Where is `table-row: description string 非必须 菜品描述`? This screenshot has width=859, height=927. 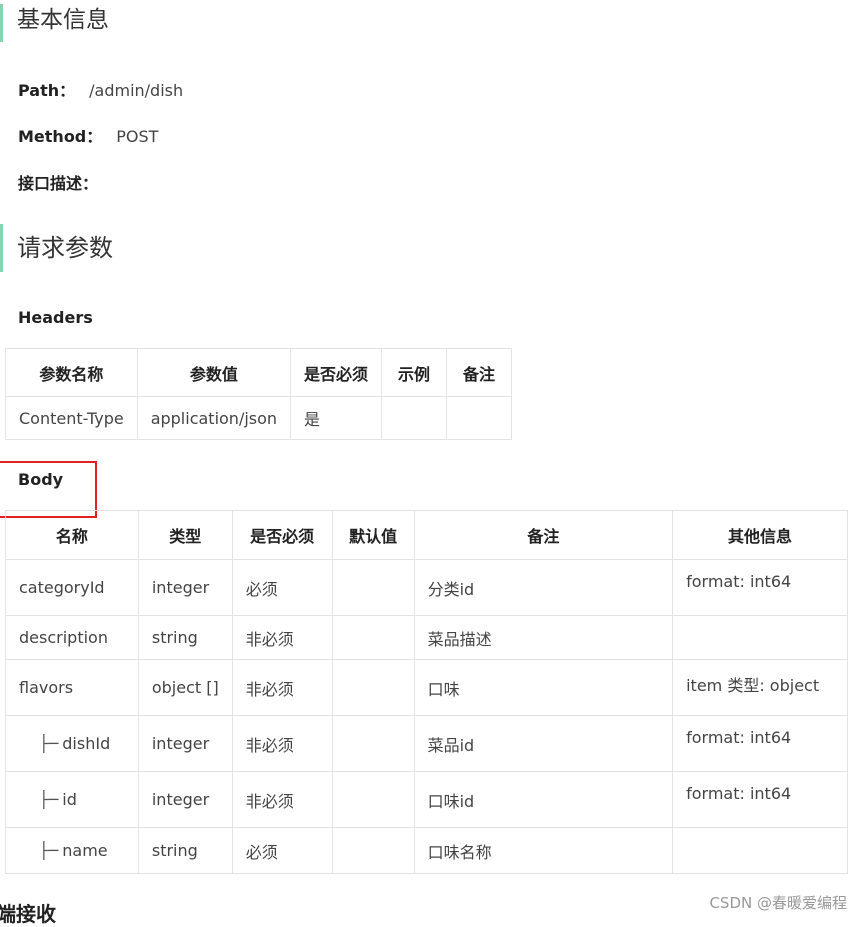
table-row: description string 非必须 菜品描述 is located at coordinates (426, 637).